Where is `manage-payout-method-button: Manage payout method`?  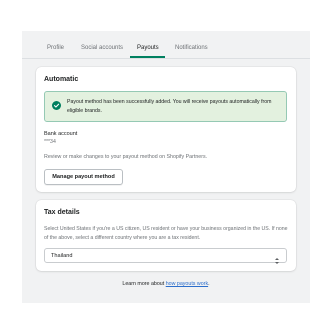
manage-payout-method-button: Manage payout method is located at coordinates (83, 177).